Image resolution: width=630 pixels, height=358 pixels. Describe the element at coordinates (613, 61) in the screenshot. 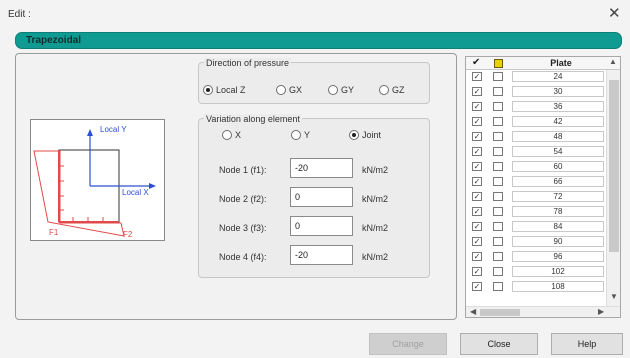

I see `scroll-up-icon: ▲` at that location.